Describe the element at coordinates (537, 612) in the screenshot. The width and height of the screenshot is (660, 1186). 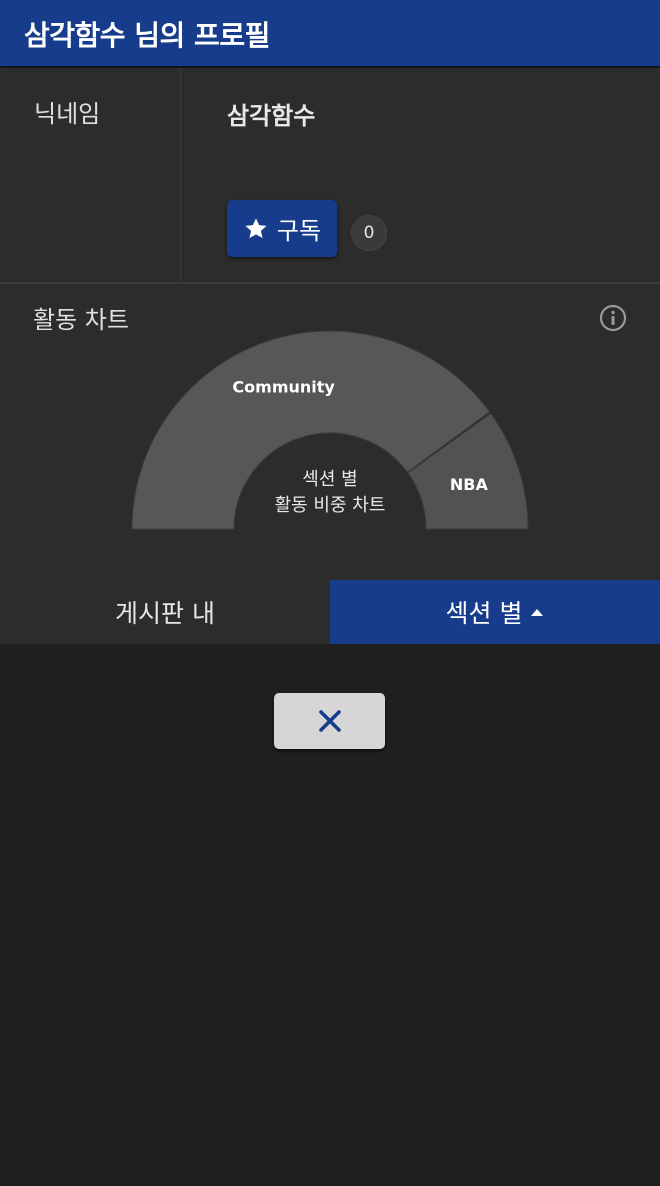
I see `caret-up-icon` at that location.